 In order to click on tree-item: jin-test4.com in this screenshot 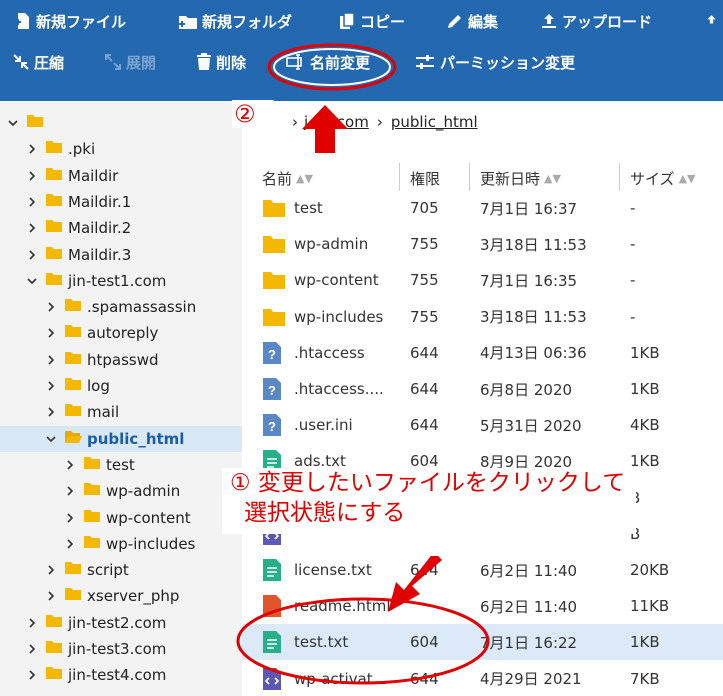, I will do `click(121, 675)`.